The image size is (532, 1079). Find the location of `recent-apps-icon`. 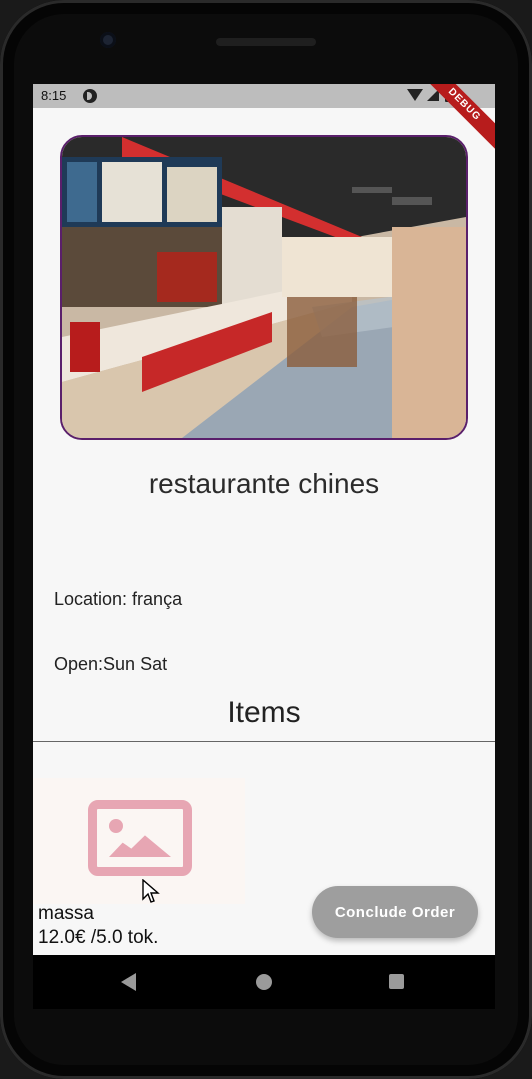

recent-apps-icon is located at coordinates (396, 981).